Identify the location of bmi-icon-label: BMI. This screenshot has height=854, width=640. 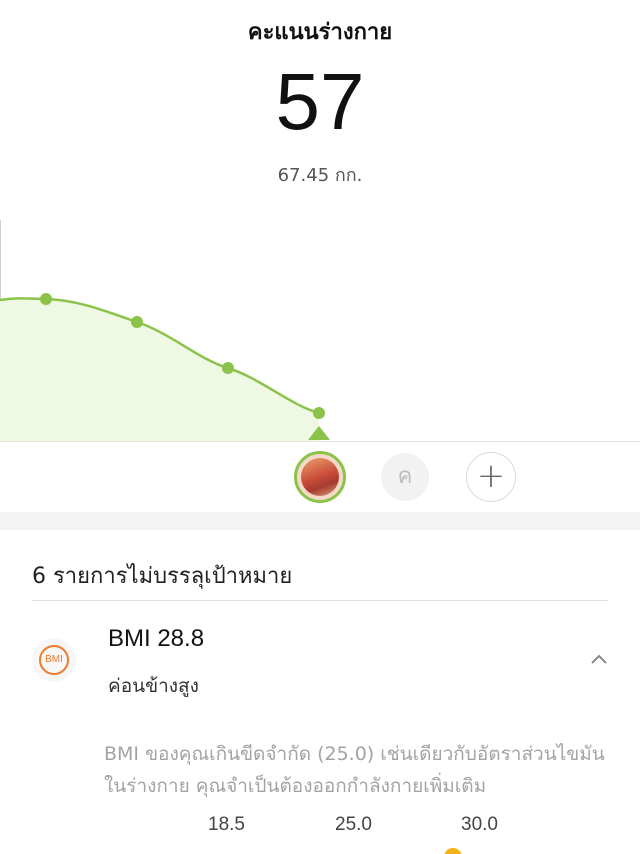
(54, 660).